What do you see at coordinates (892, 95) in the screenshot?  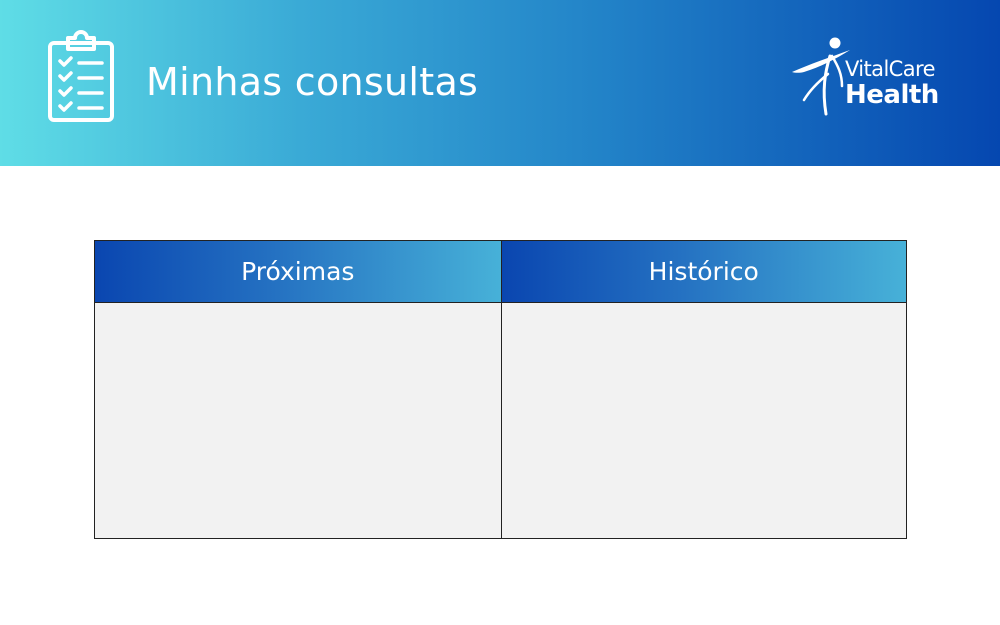 I see `brand-name-line2: Health` at bounding box center [892, 95].